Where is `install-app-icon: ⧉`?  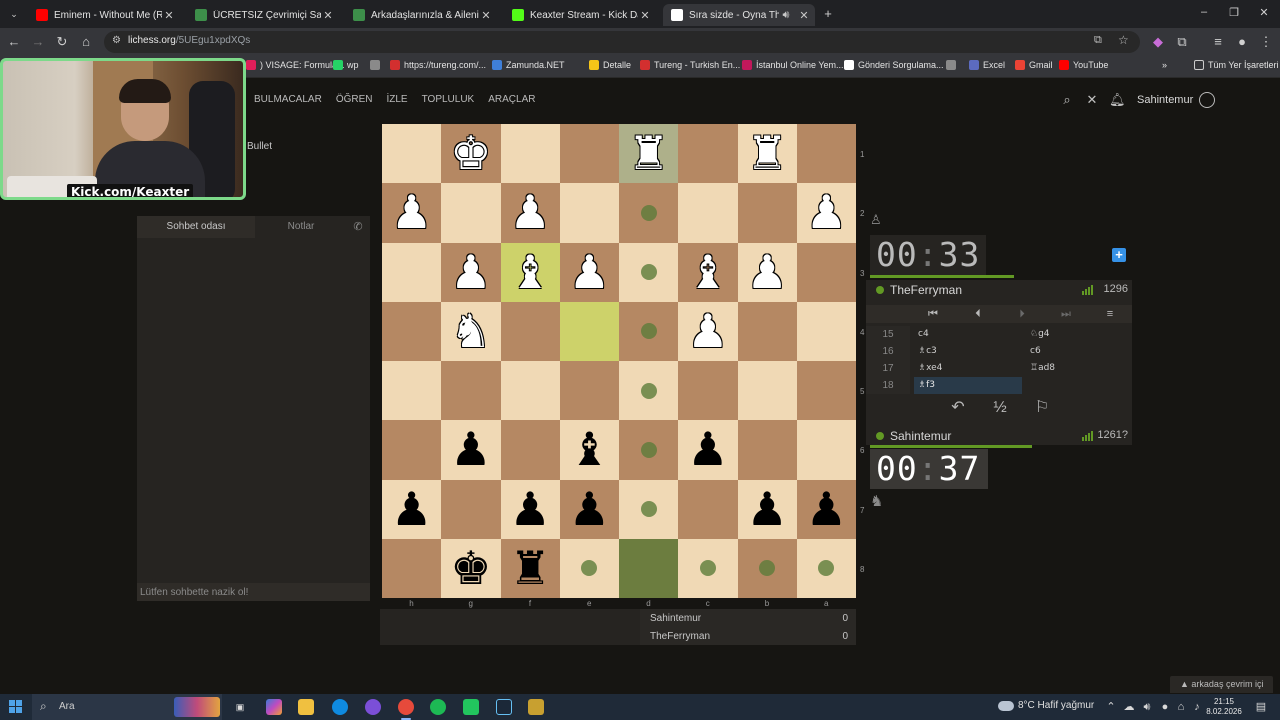 install-app-icon: ⧉ is located at coordinates (1098, 40).